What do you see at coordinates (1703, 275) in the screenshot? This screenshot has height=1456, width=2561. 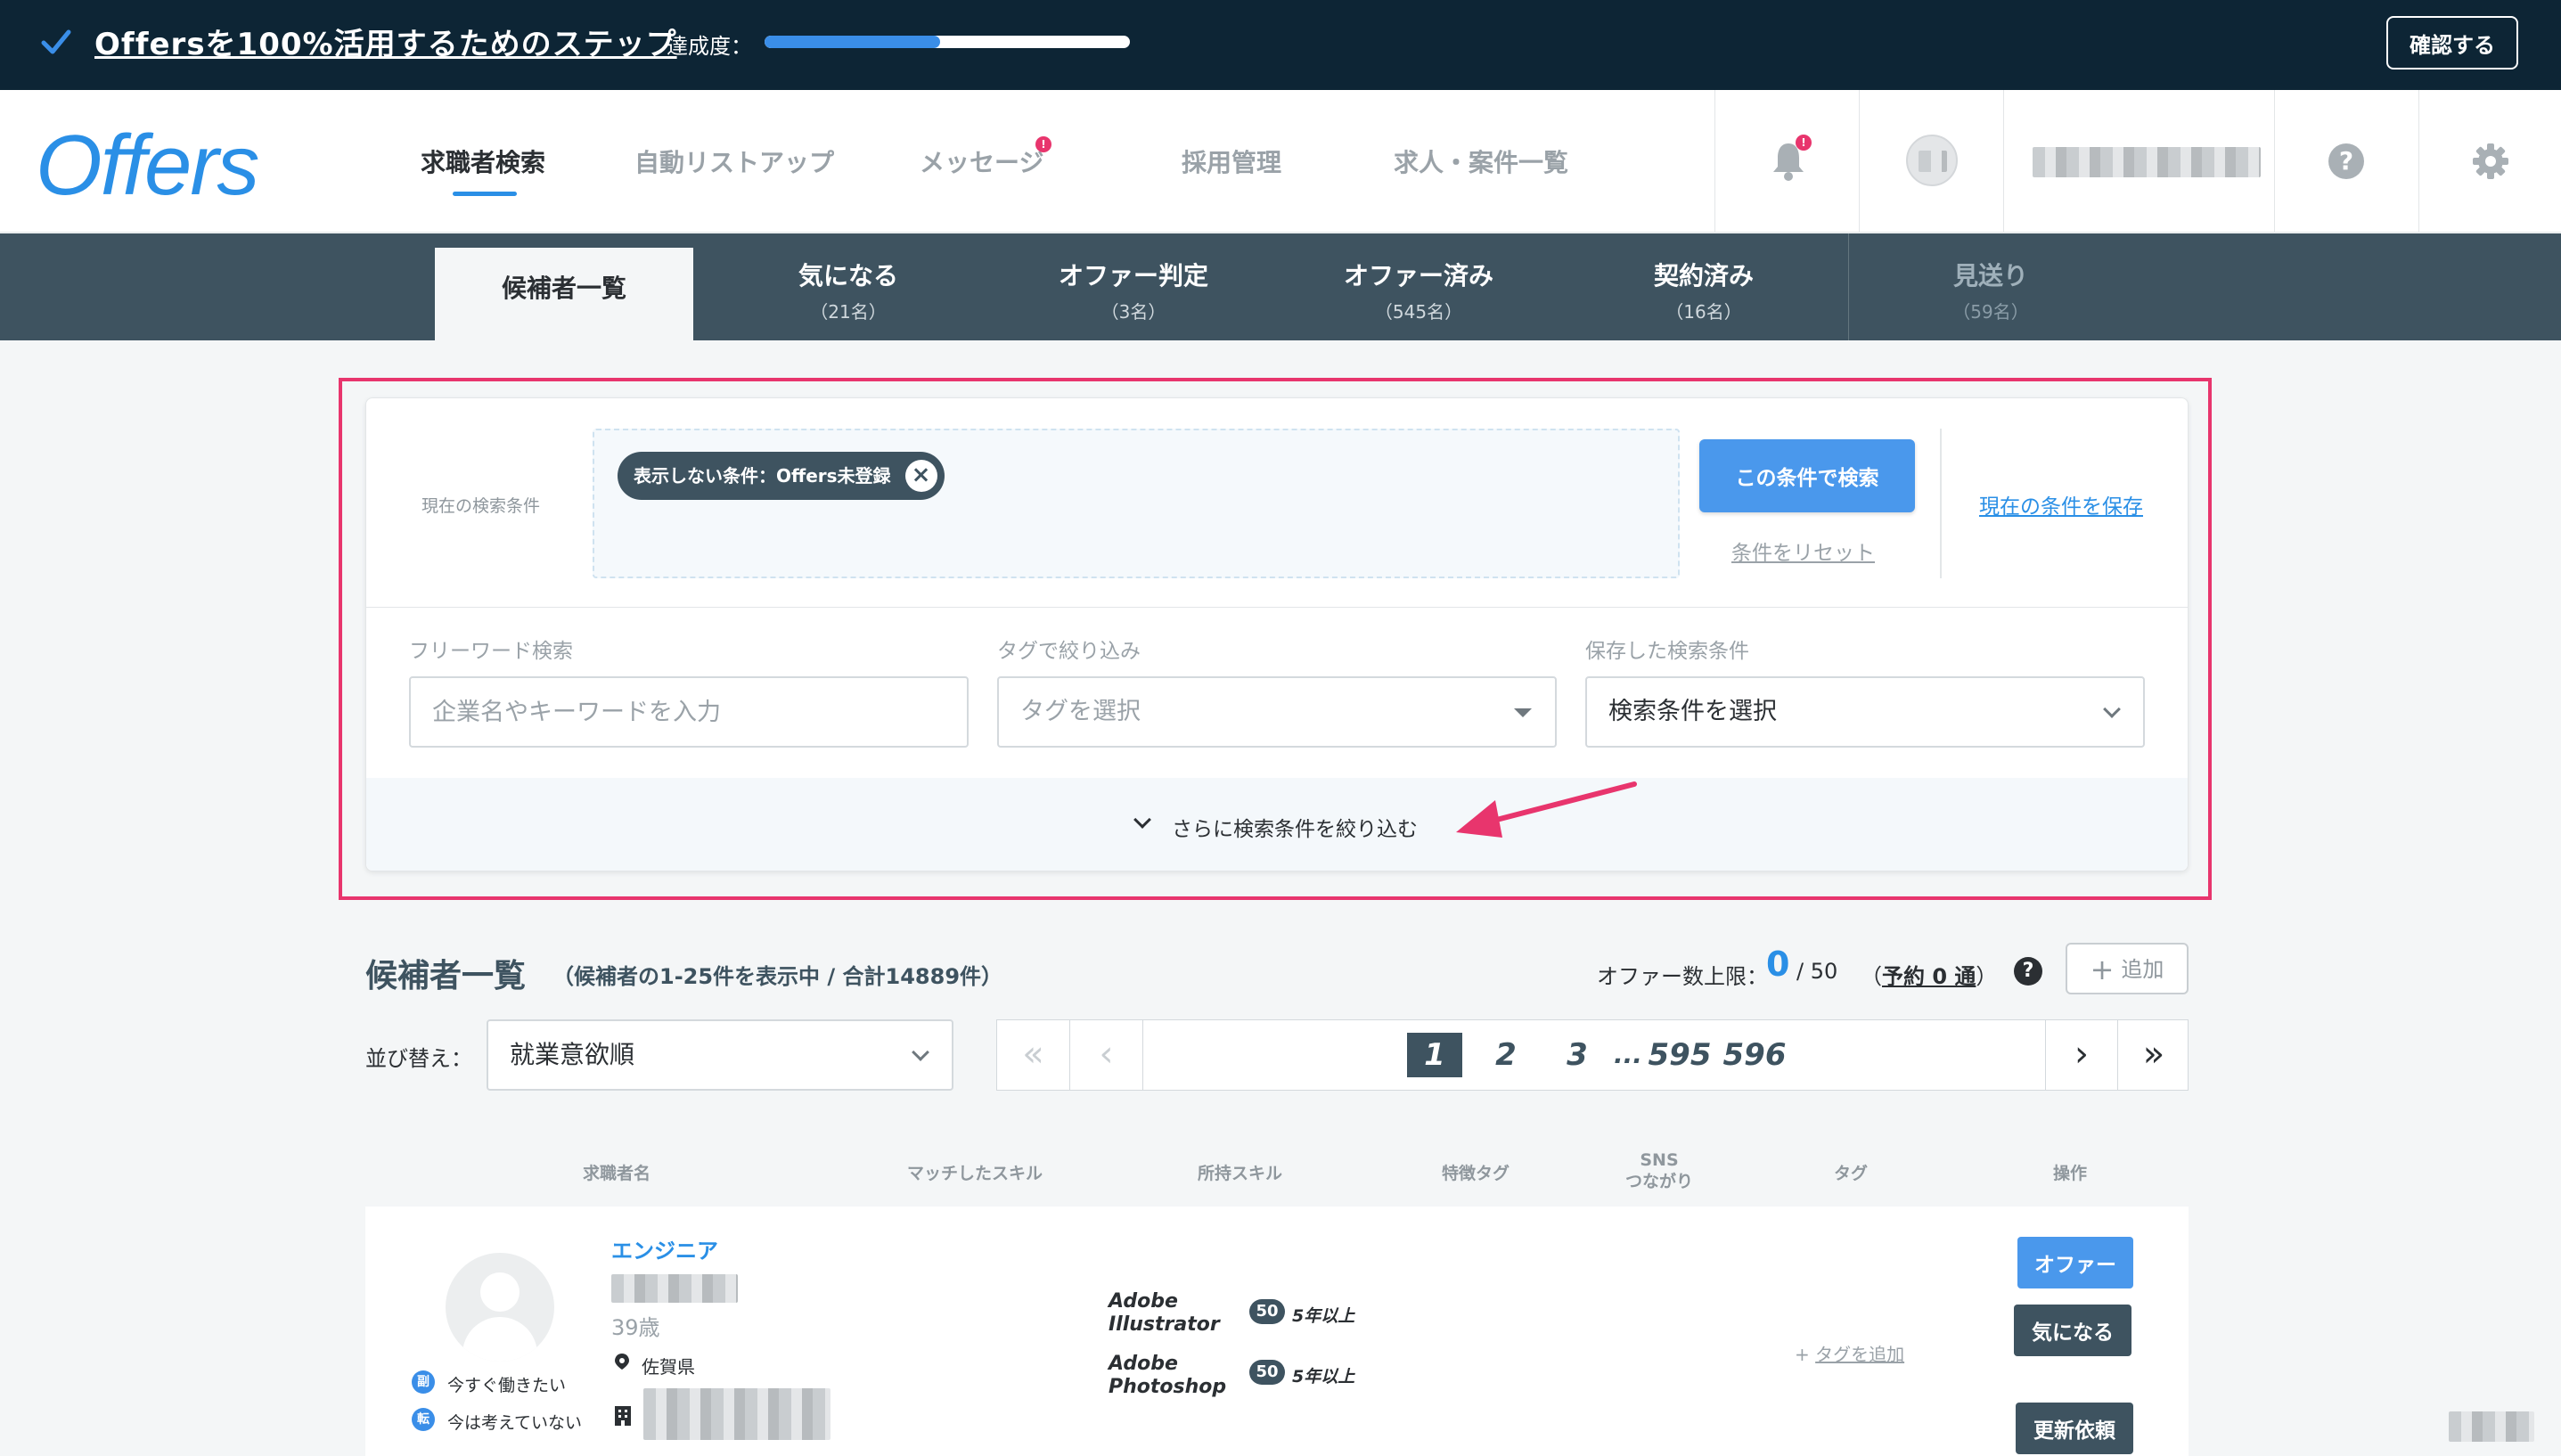 I see `tab-label: 契約済み` at bounding box center [1703, 275].